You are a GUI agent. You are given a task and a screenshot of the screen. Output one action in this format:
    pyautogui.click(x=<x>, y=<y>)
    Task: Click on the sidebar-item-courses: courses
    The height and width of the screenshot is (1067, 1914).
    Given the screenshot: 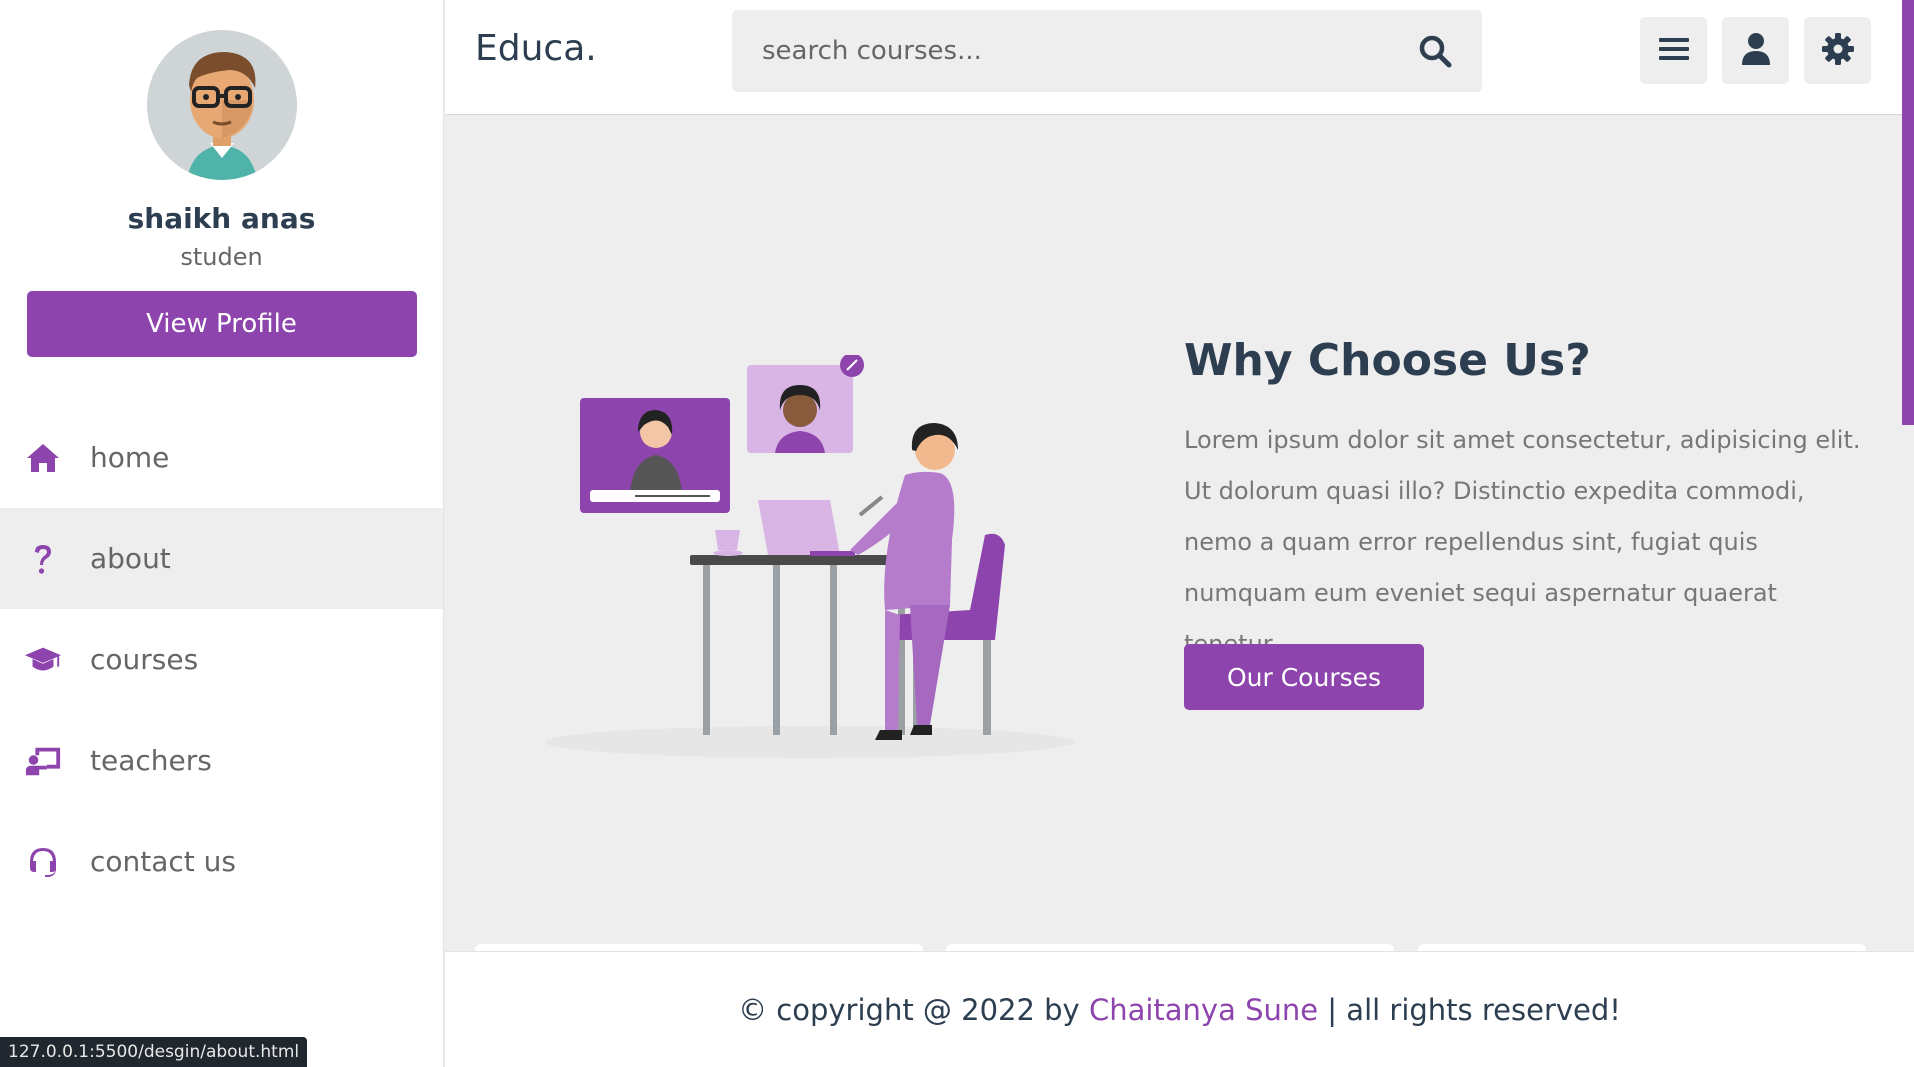 What is the action you would take?
    pyautogui.click(x=221, y=659)
    